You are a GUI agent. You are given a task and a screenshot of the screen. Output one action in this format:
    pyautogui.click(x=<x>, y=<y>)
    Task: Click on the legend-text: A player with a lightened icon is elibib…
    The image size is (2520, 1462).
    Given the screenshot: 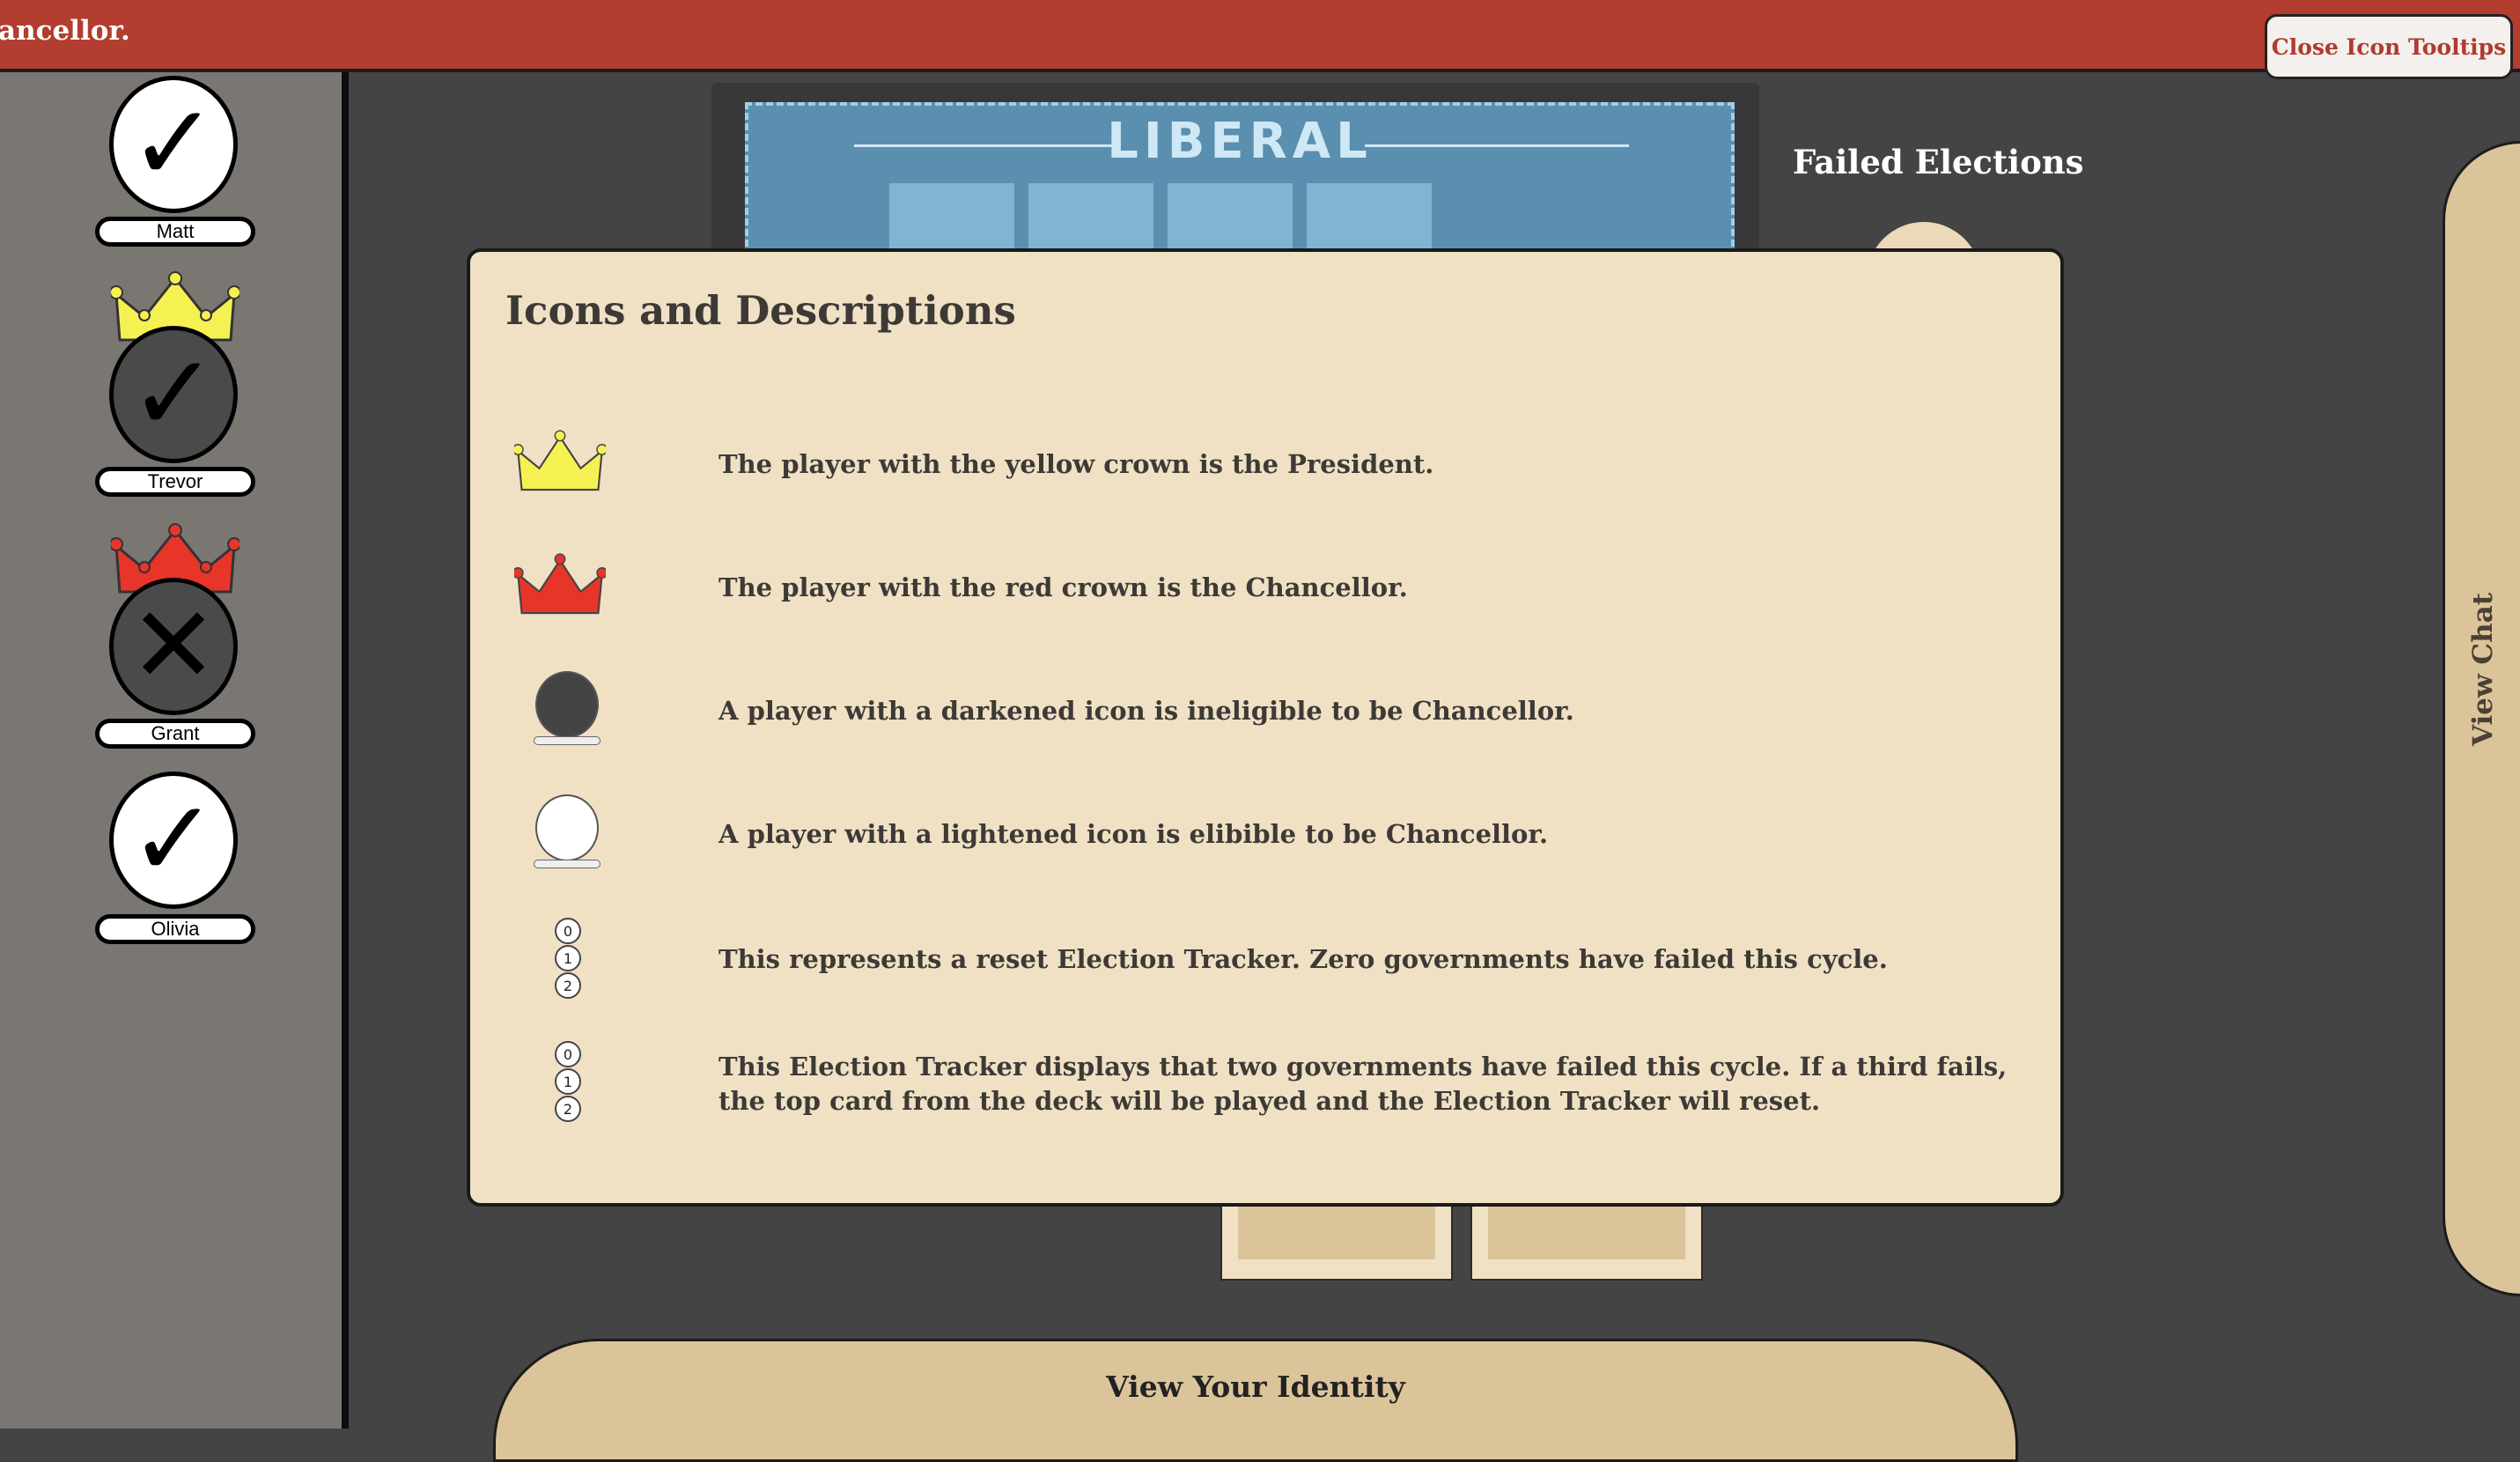 What is the action you would take?
    pyautogui.click(x=1133, y=834)
    